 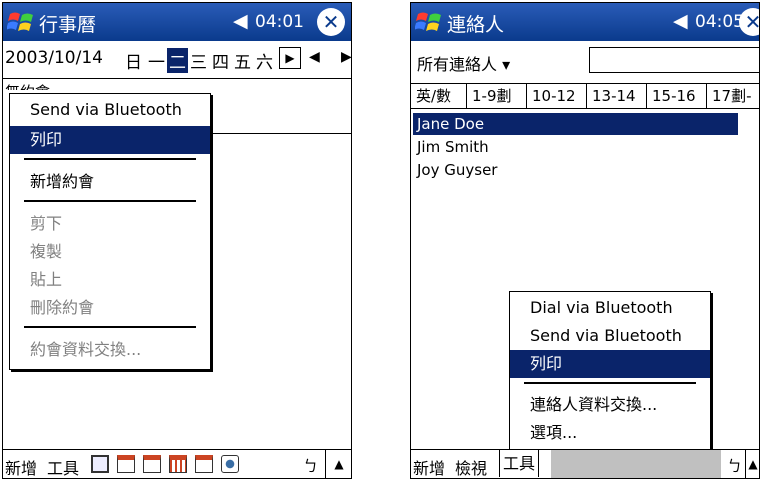 What do you see at coordinates (156, 60) in the screenshot?
I see `weekday-mon: 一` at bounding box center [156, 60].